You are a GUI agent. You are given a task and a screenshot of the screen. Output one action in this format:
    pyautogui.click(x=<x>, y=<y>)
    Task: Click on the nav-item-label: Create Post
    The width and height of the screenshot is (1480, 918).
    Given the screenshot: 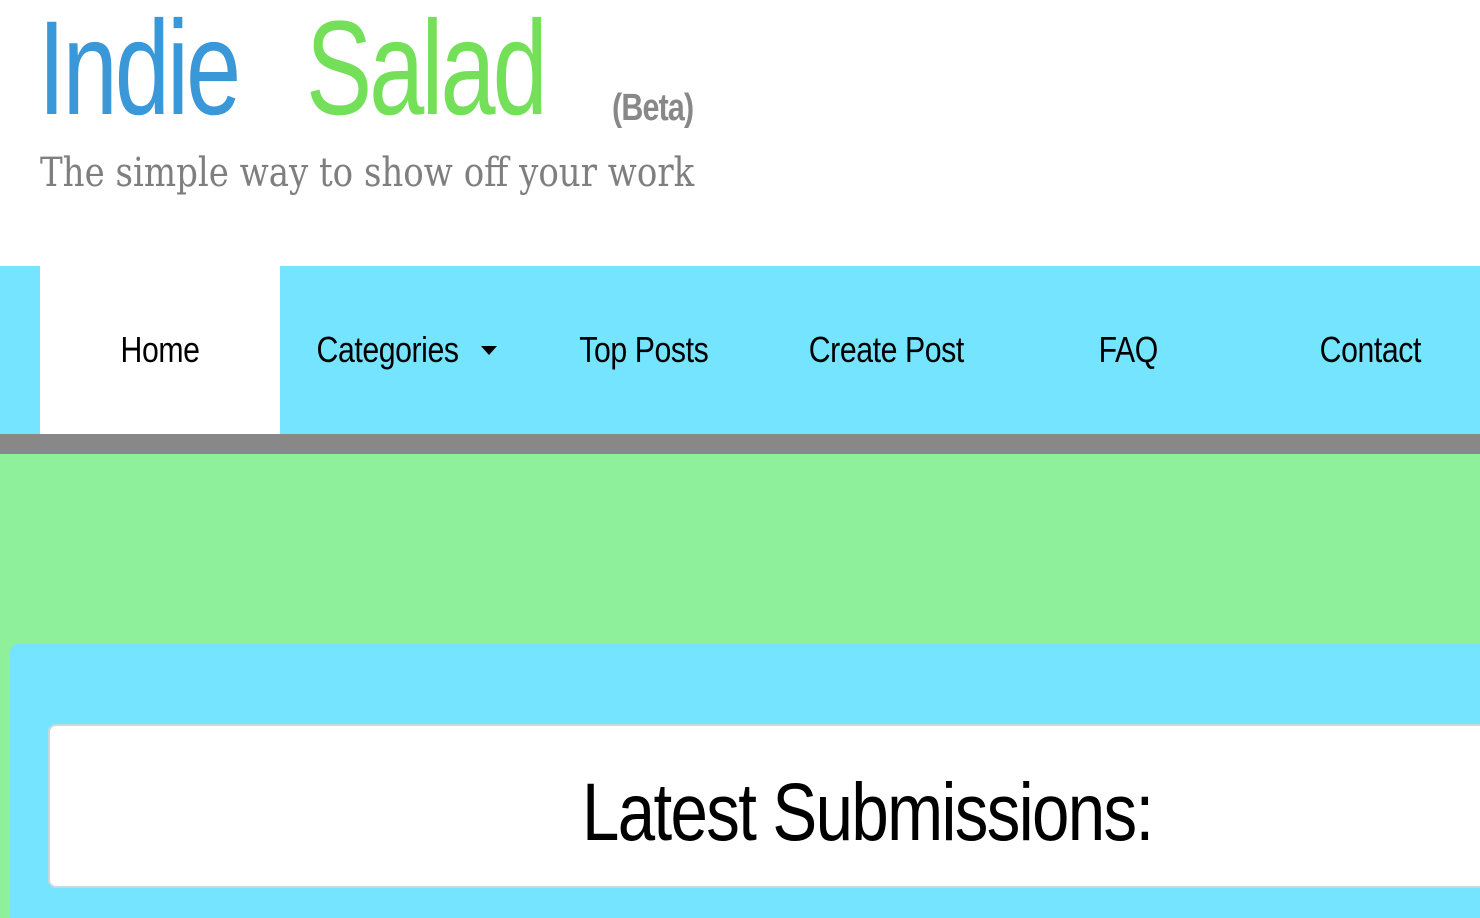 What is the action you would take?
    pyautogui.click(x=886, y=349)
    